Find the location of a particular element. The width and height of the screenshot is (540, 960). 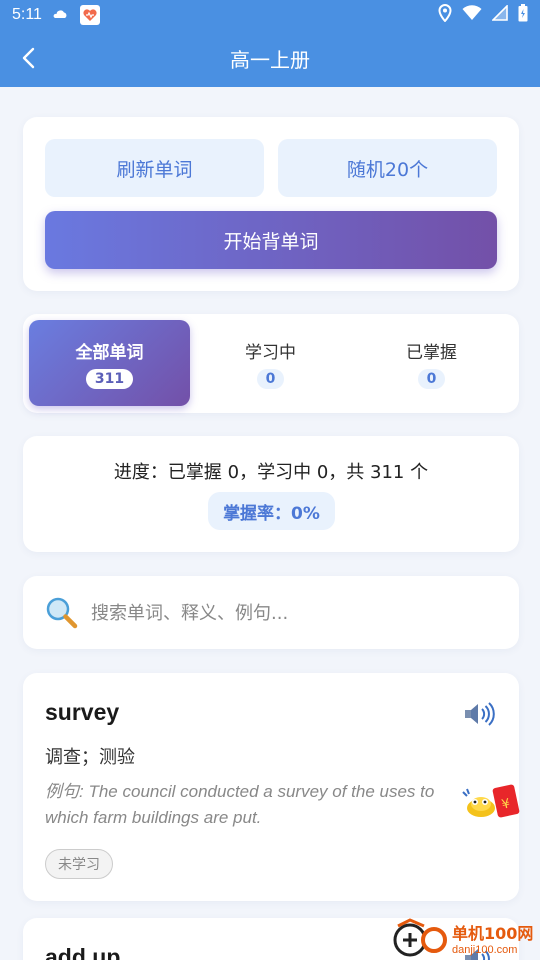

random-20-button: 随机20个 is located at coordinates (387, 168).